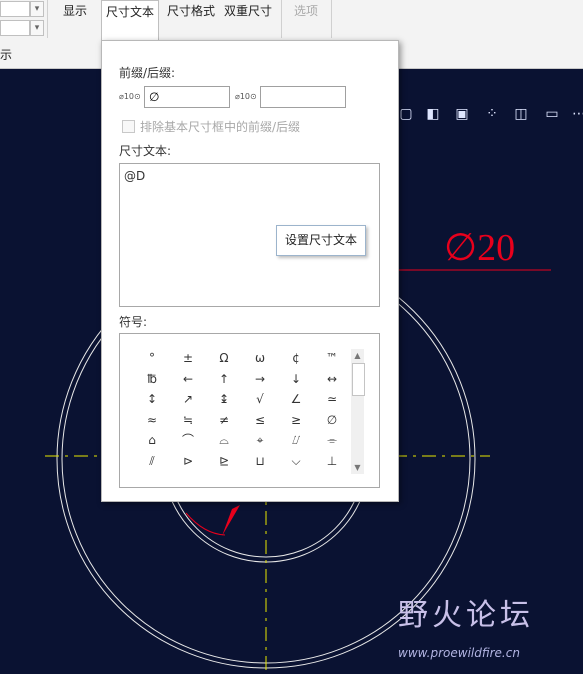 This screenshot has width=583, height=674. I want to click on symbol-button: °, so click(152, 358).